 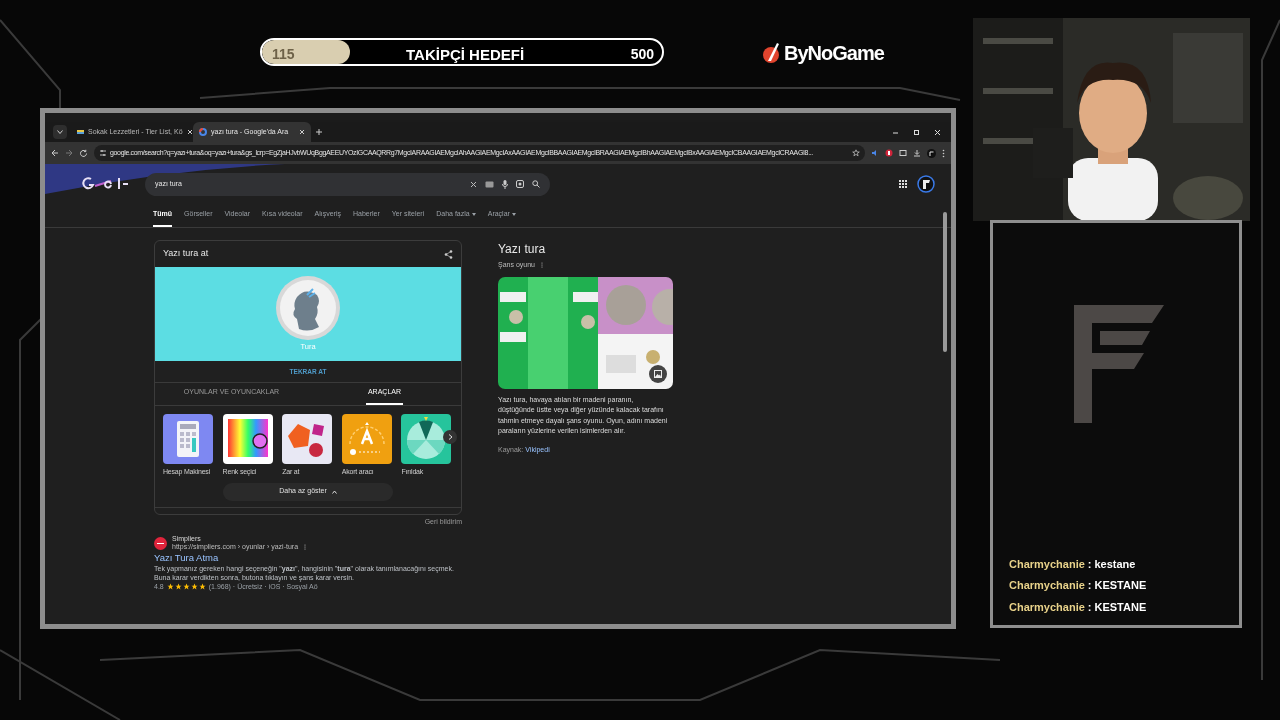 I want to click on entity-title: Yazı tura, so click(x=522, y=249).